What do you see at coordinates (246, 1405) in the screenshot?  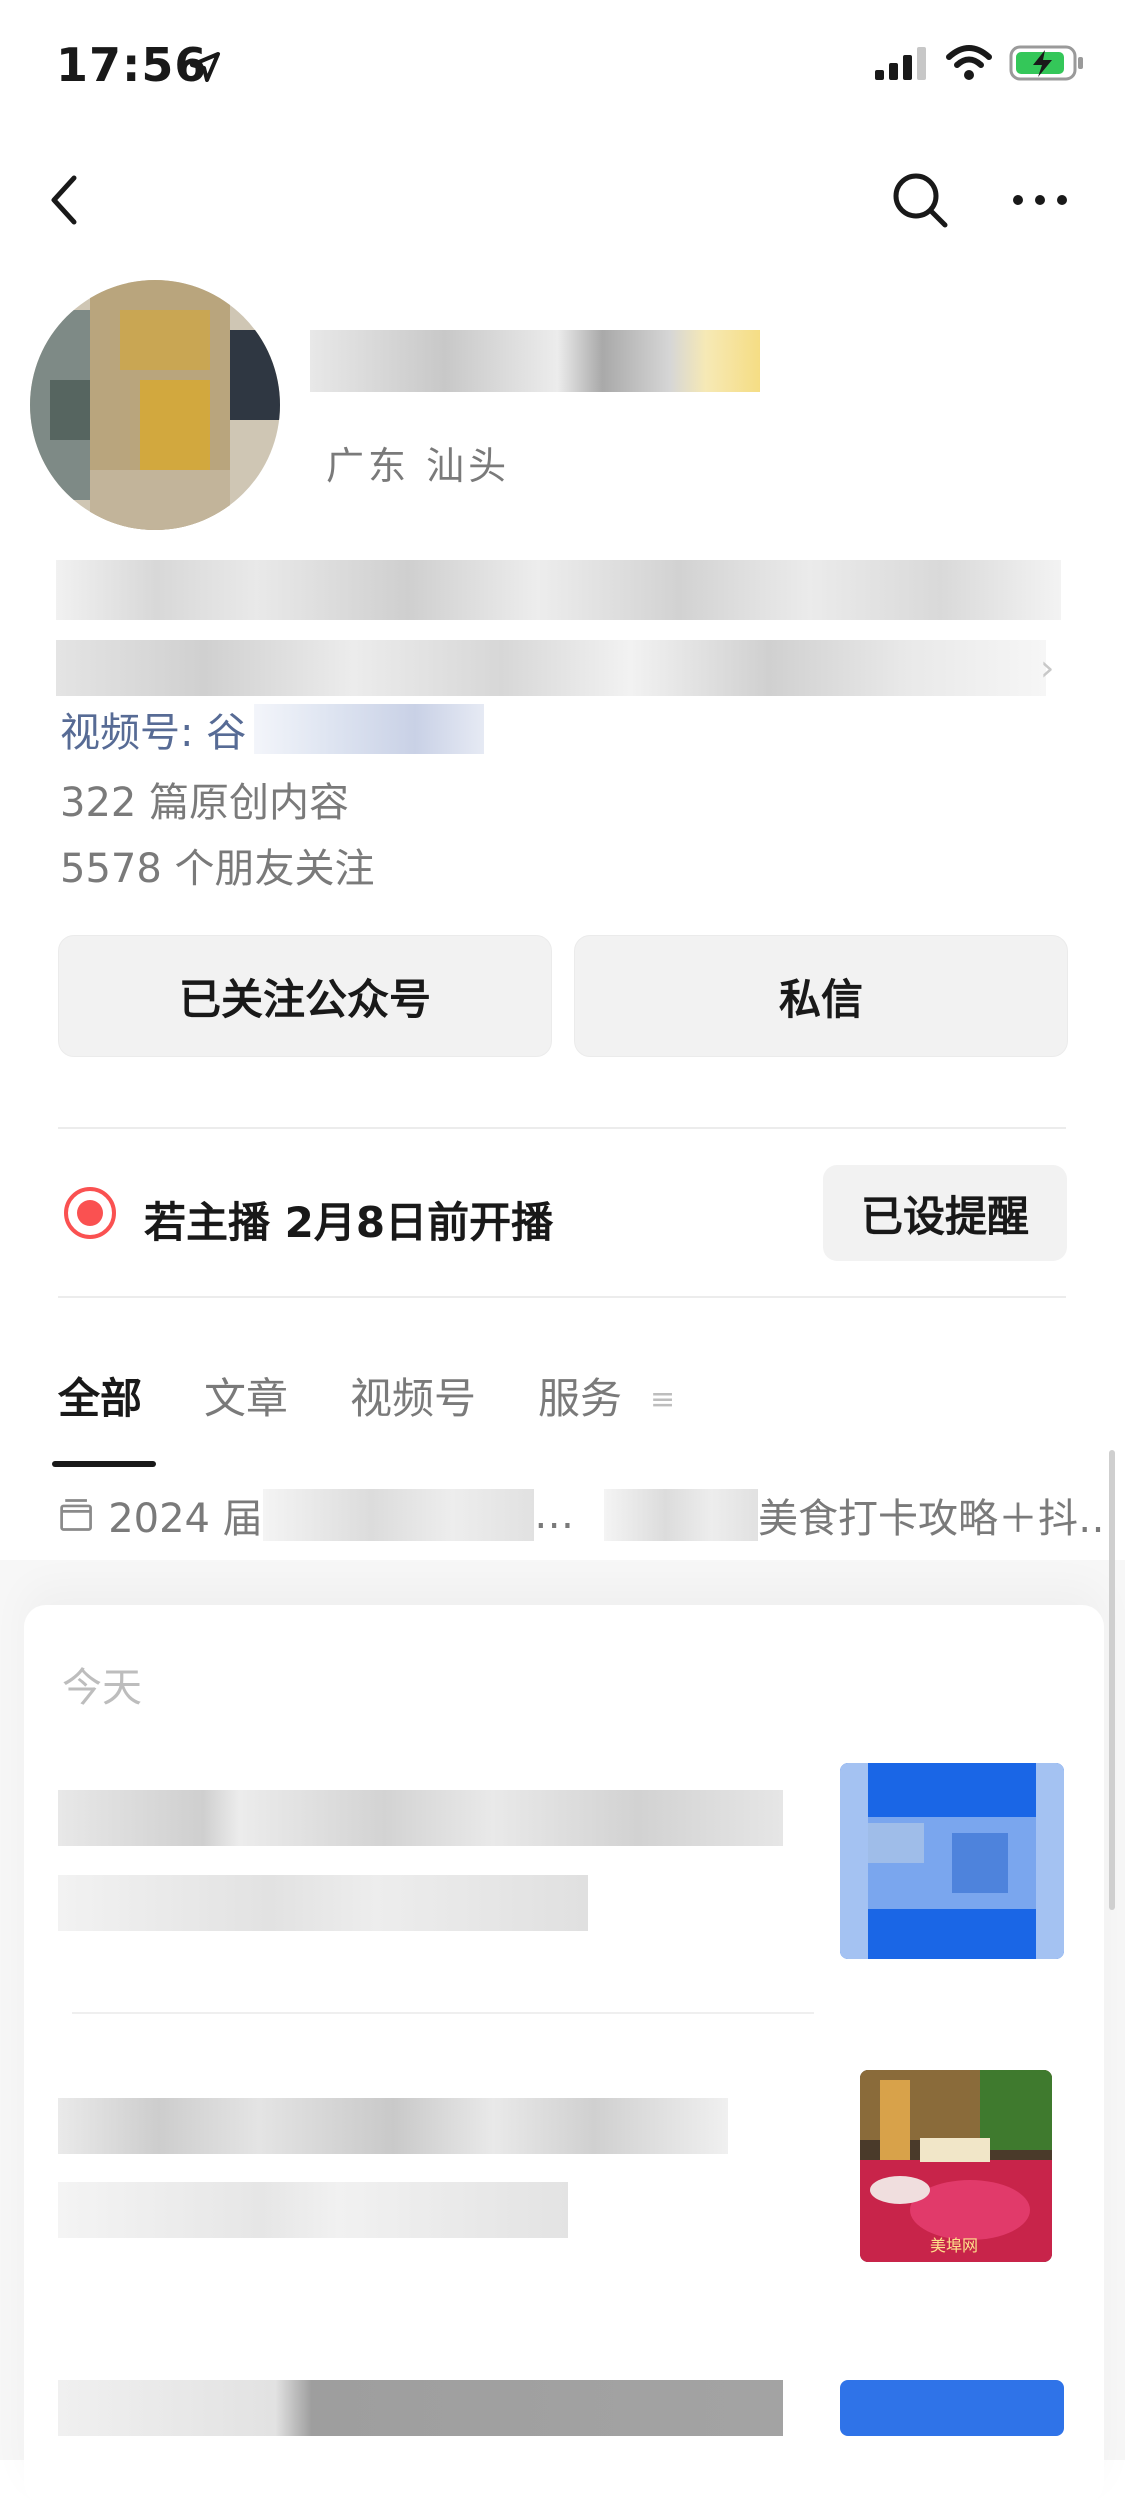 I see `tab-articles: 文章` at bounding box center [246, 1405].